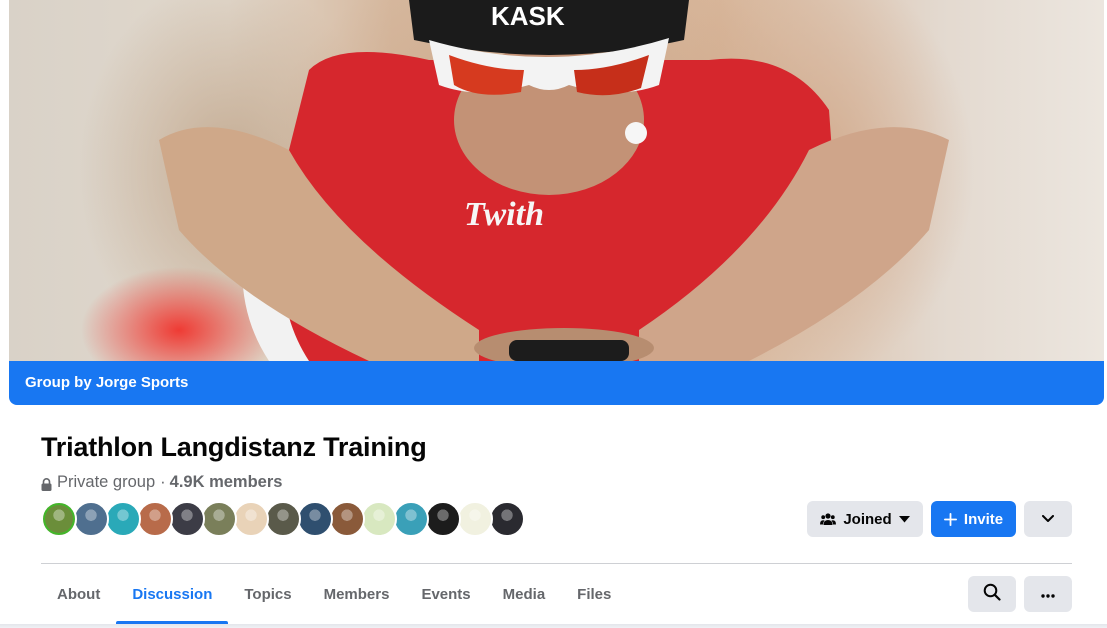 This screenshot has width=1107, height=628. Describe the element at coordinates (172, 594) in the screenshot. I see `tab-discussion: Discussion` at that location.